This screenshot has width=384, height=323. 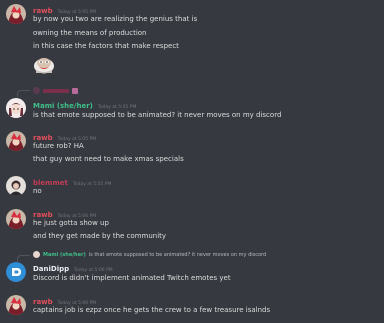 I want to click on reply-author-redacted, so click(x=56, y=90).